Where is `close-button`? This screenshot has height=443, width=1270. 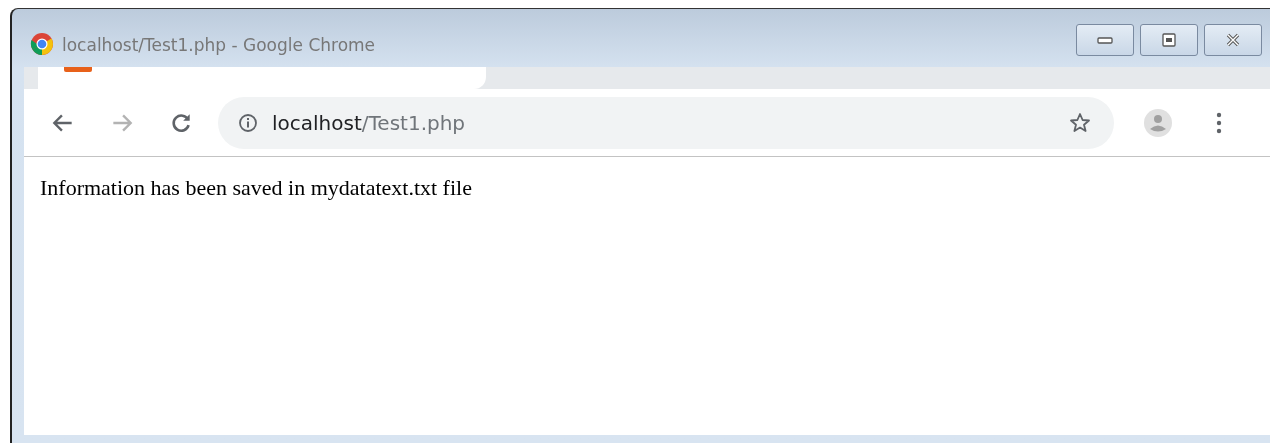
close-button is located at coordinates (1233, 40).